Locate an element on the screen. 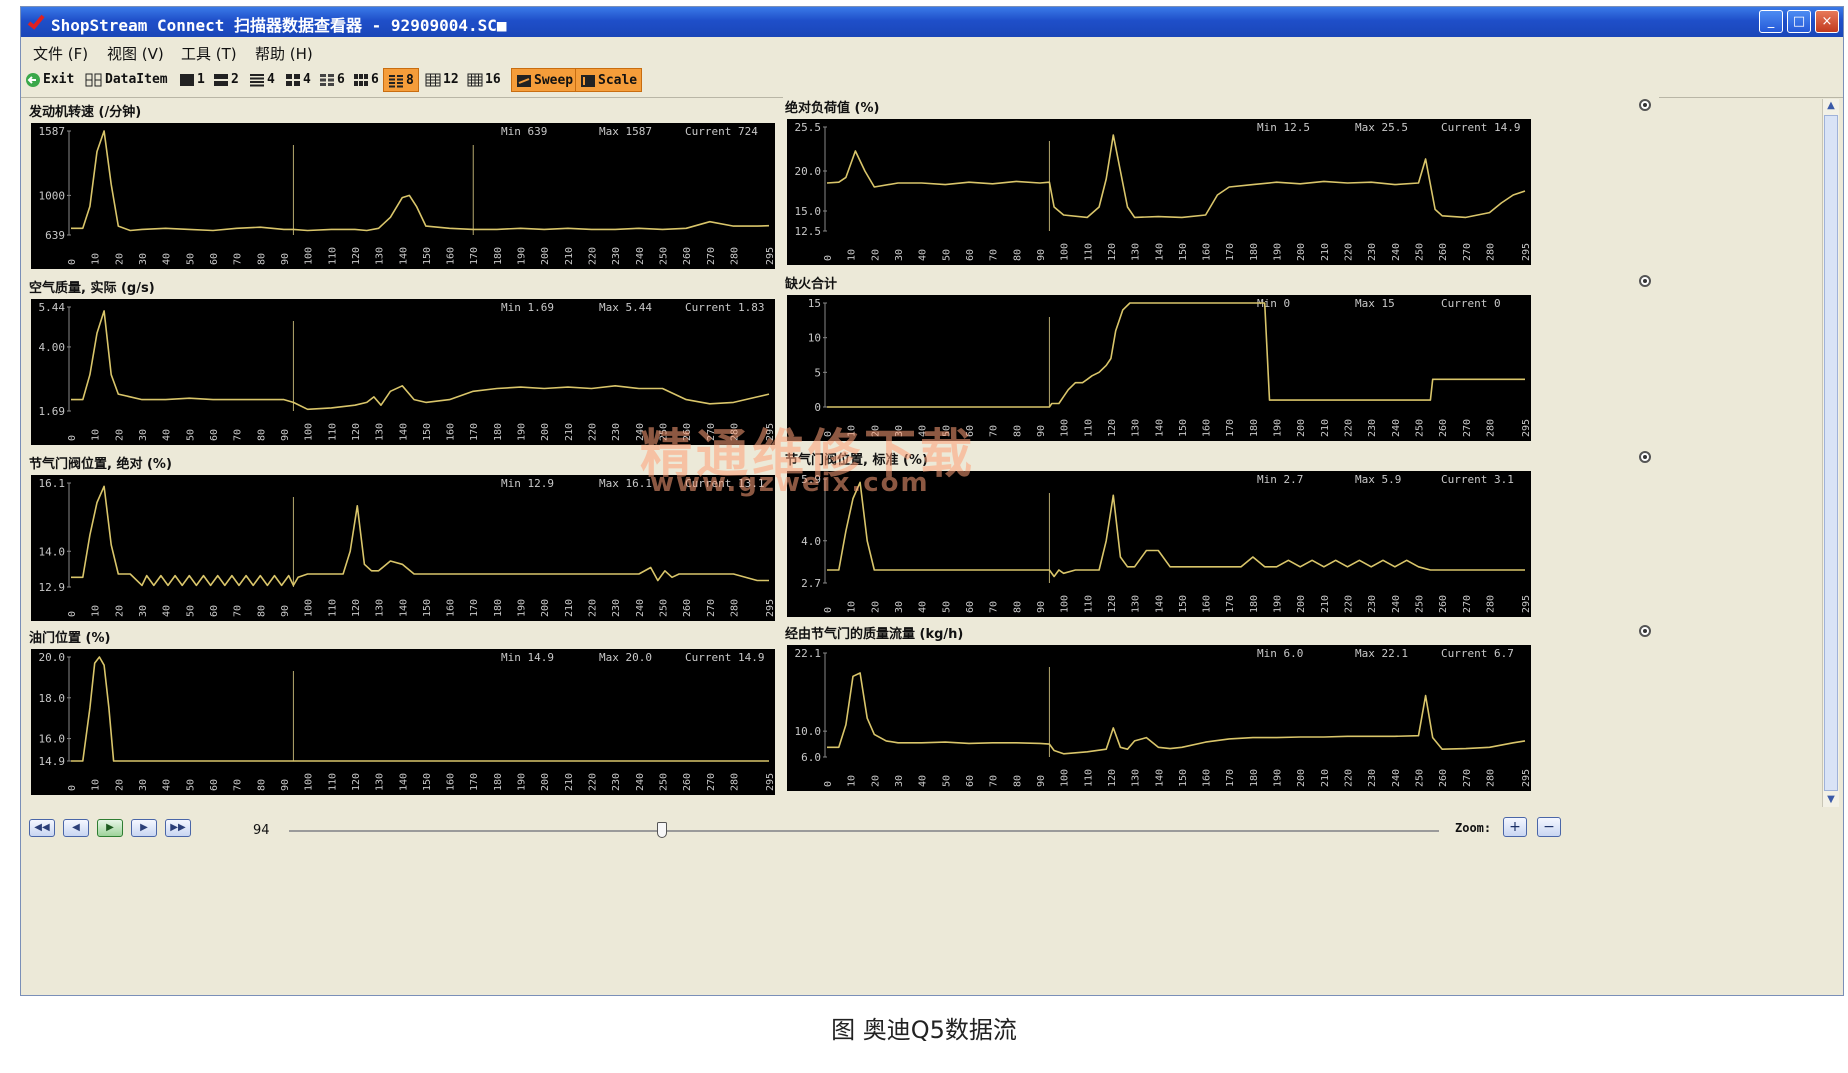  x-tick-label: 120 is located at coordinates (1112, 778).